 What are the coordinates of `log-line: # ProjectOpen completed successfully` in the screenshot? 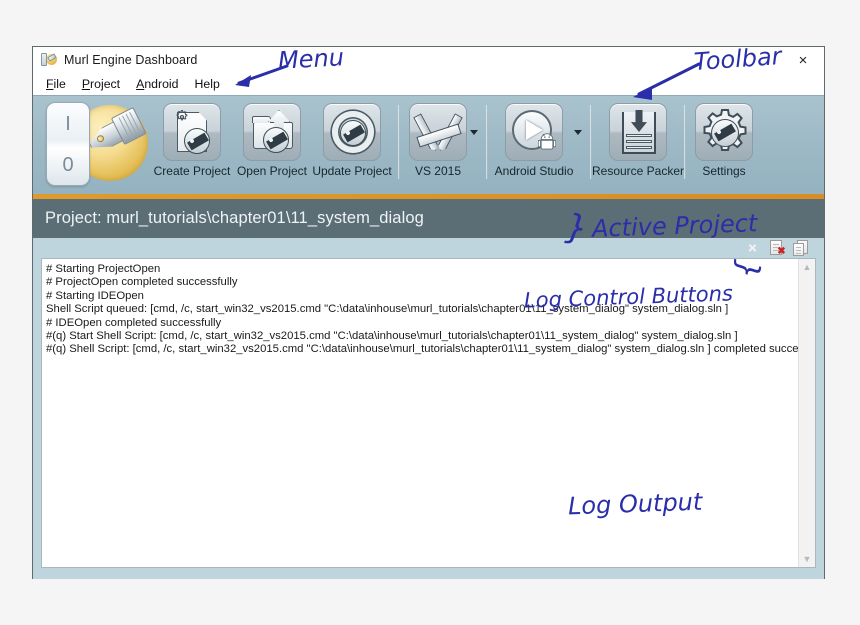 It's located at (142, 282).